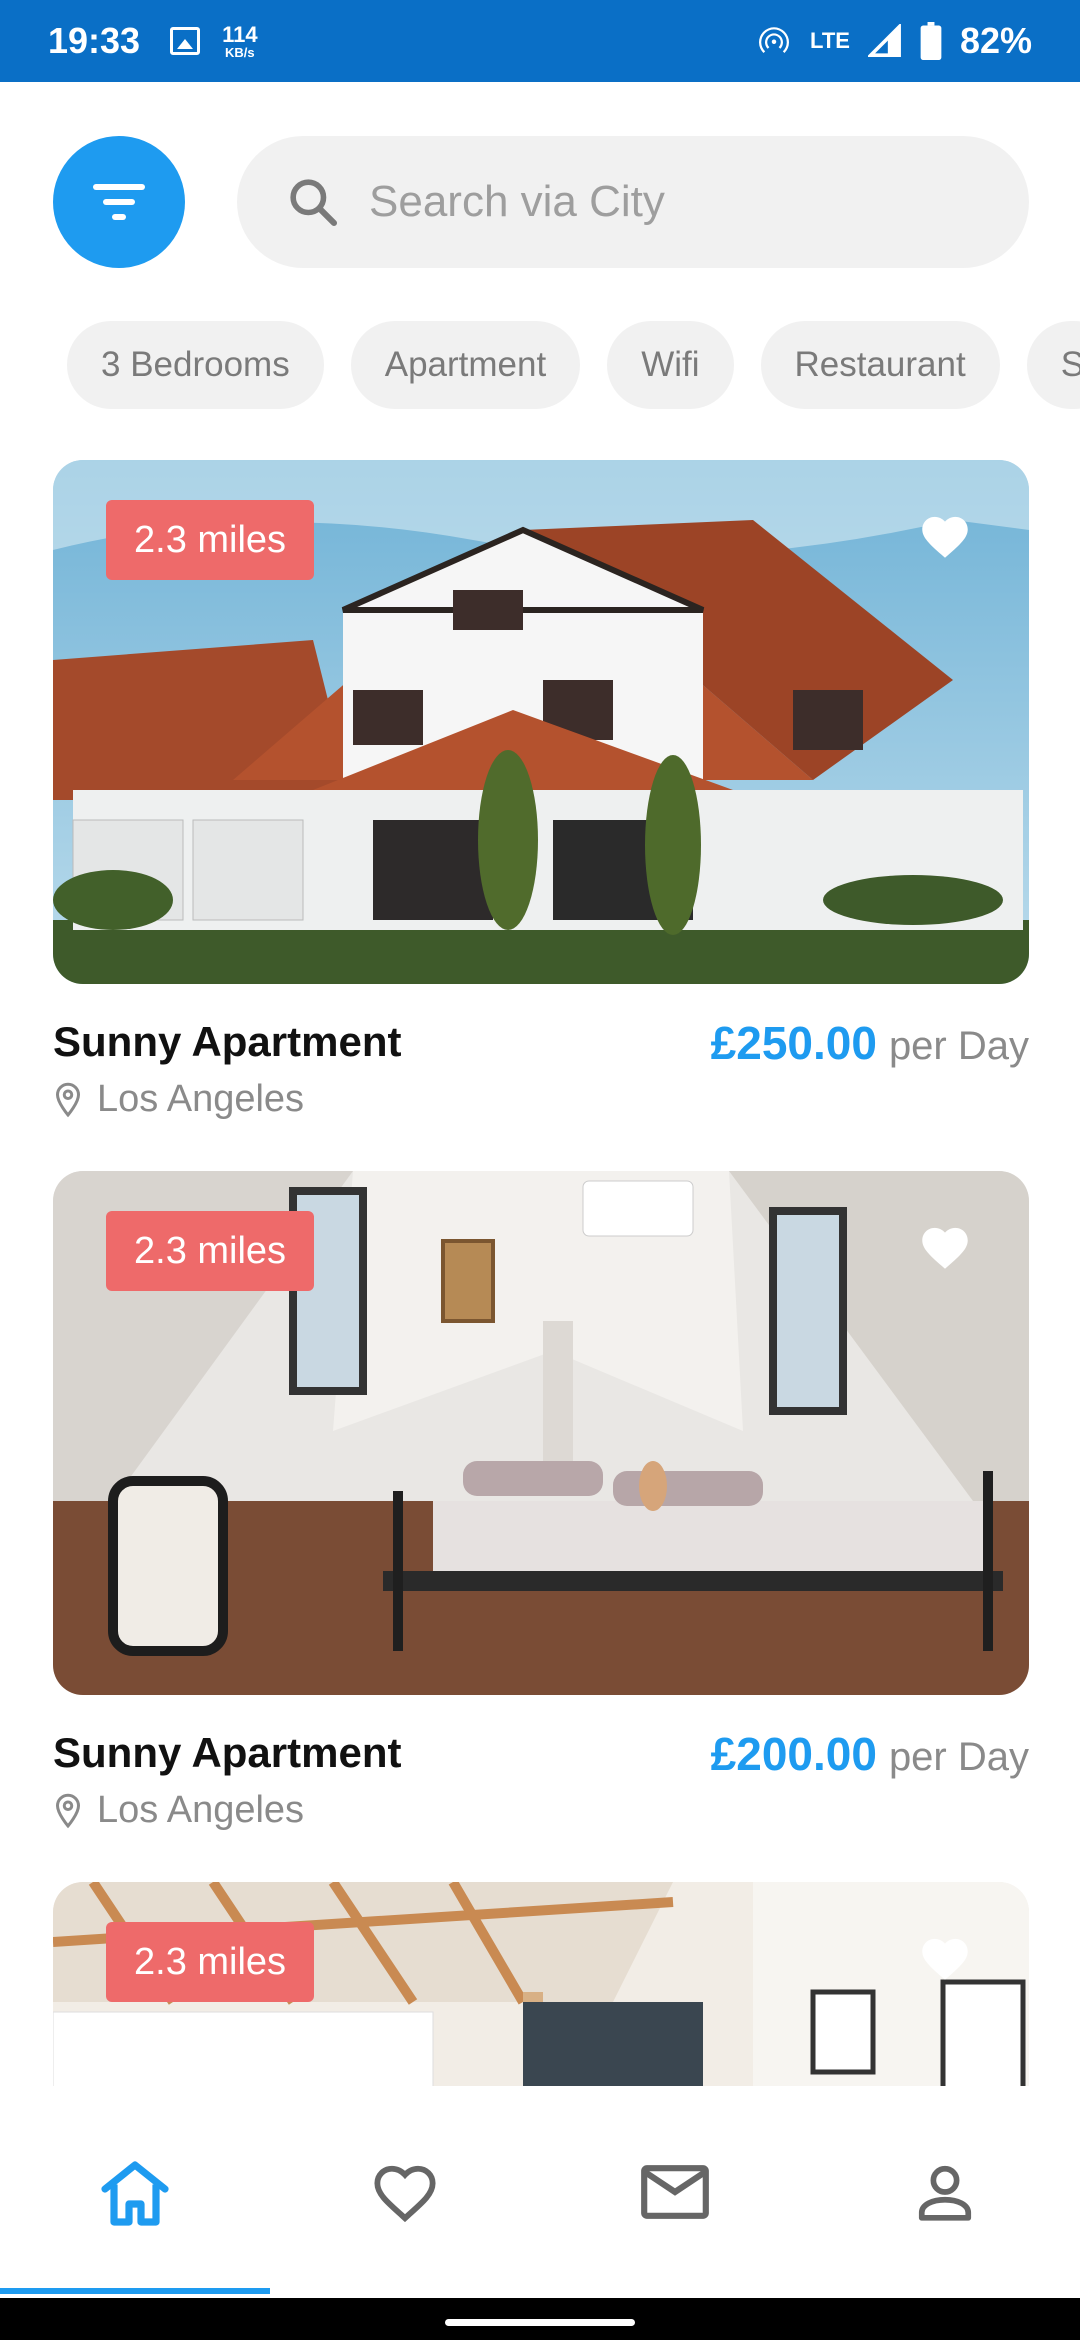  What do you see at coordinates (540, 2322) in the screenshot?
I see `home-gesture-bar` at bounding box center [540, 2322].